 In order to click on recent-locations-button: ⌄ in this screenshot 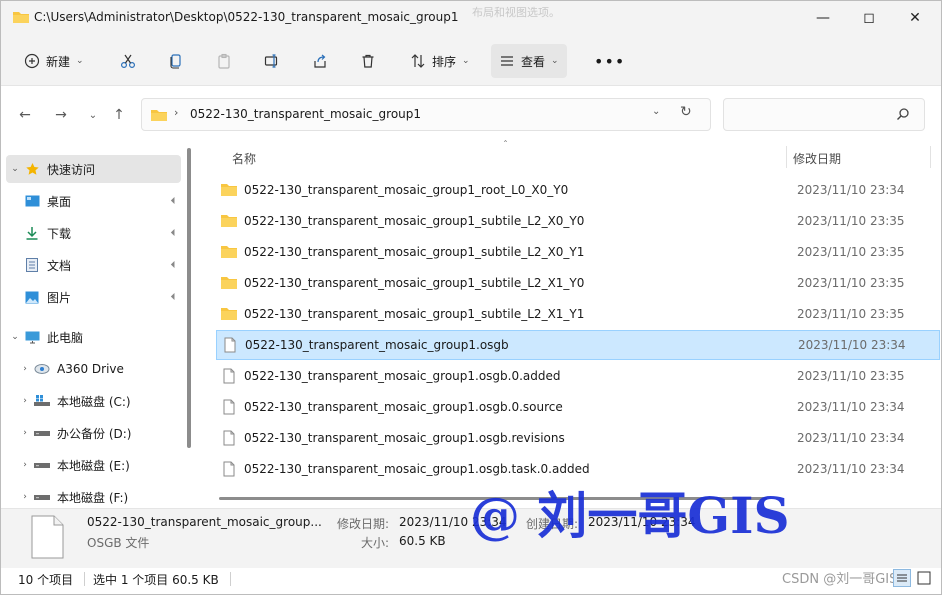, I will do `click(93, 115)`.